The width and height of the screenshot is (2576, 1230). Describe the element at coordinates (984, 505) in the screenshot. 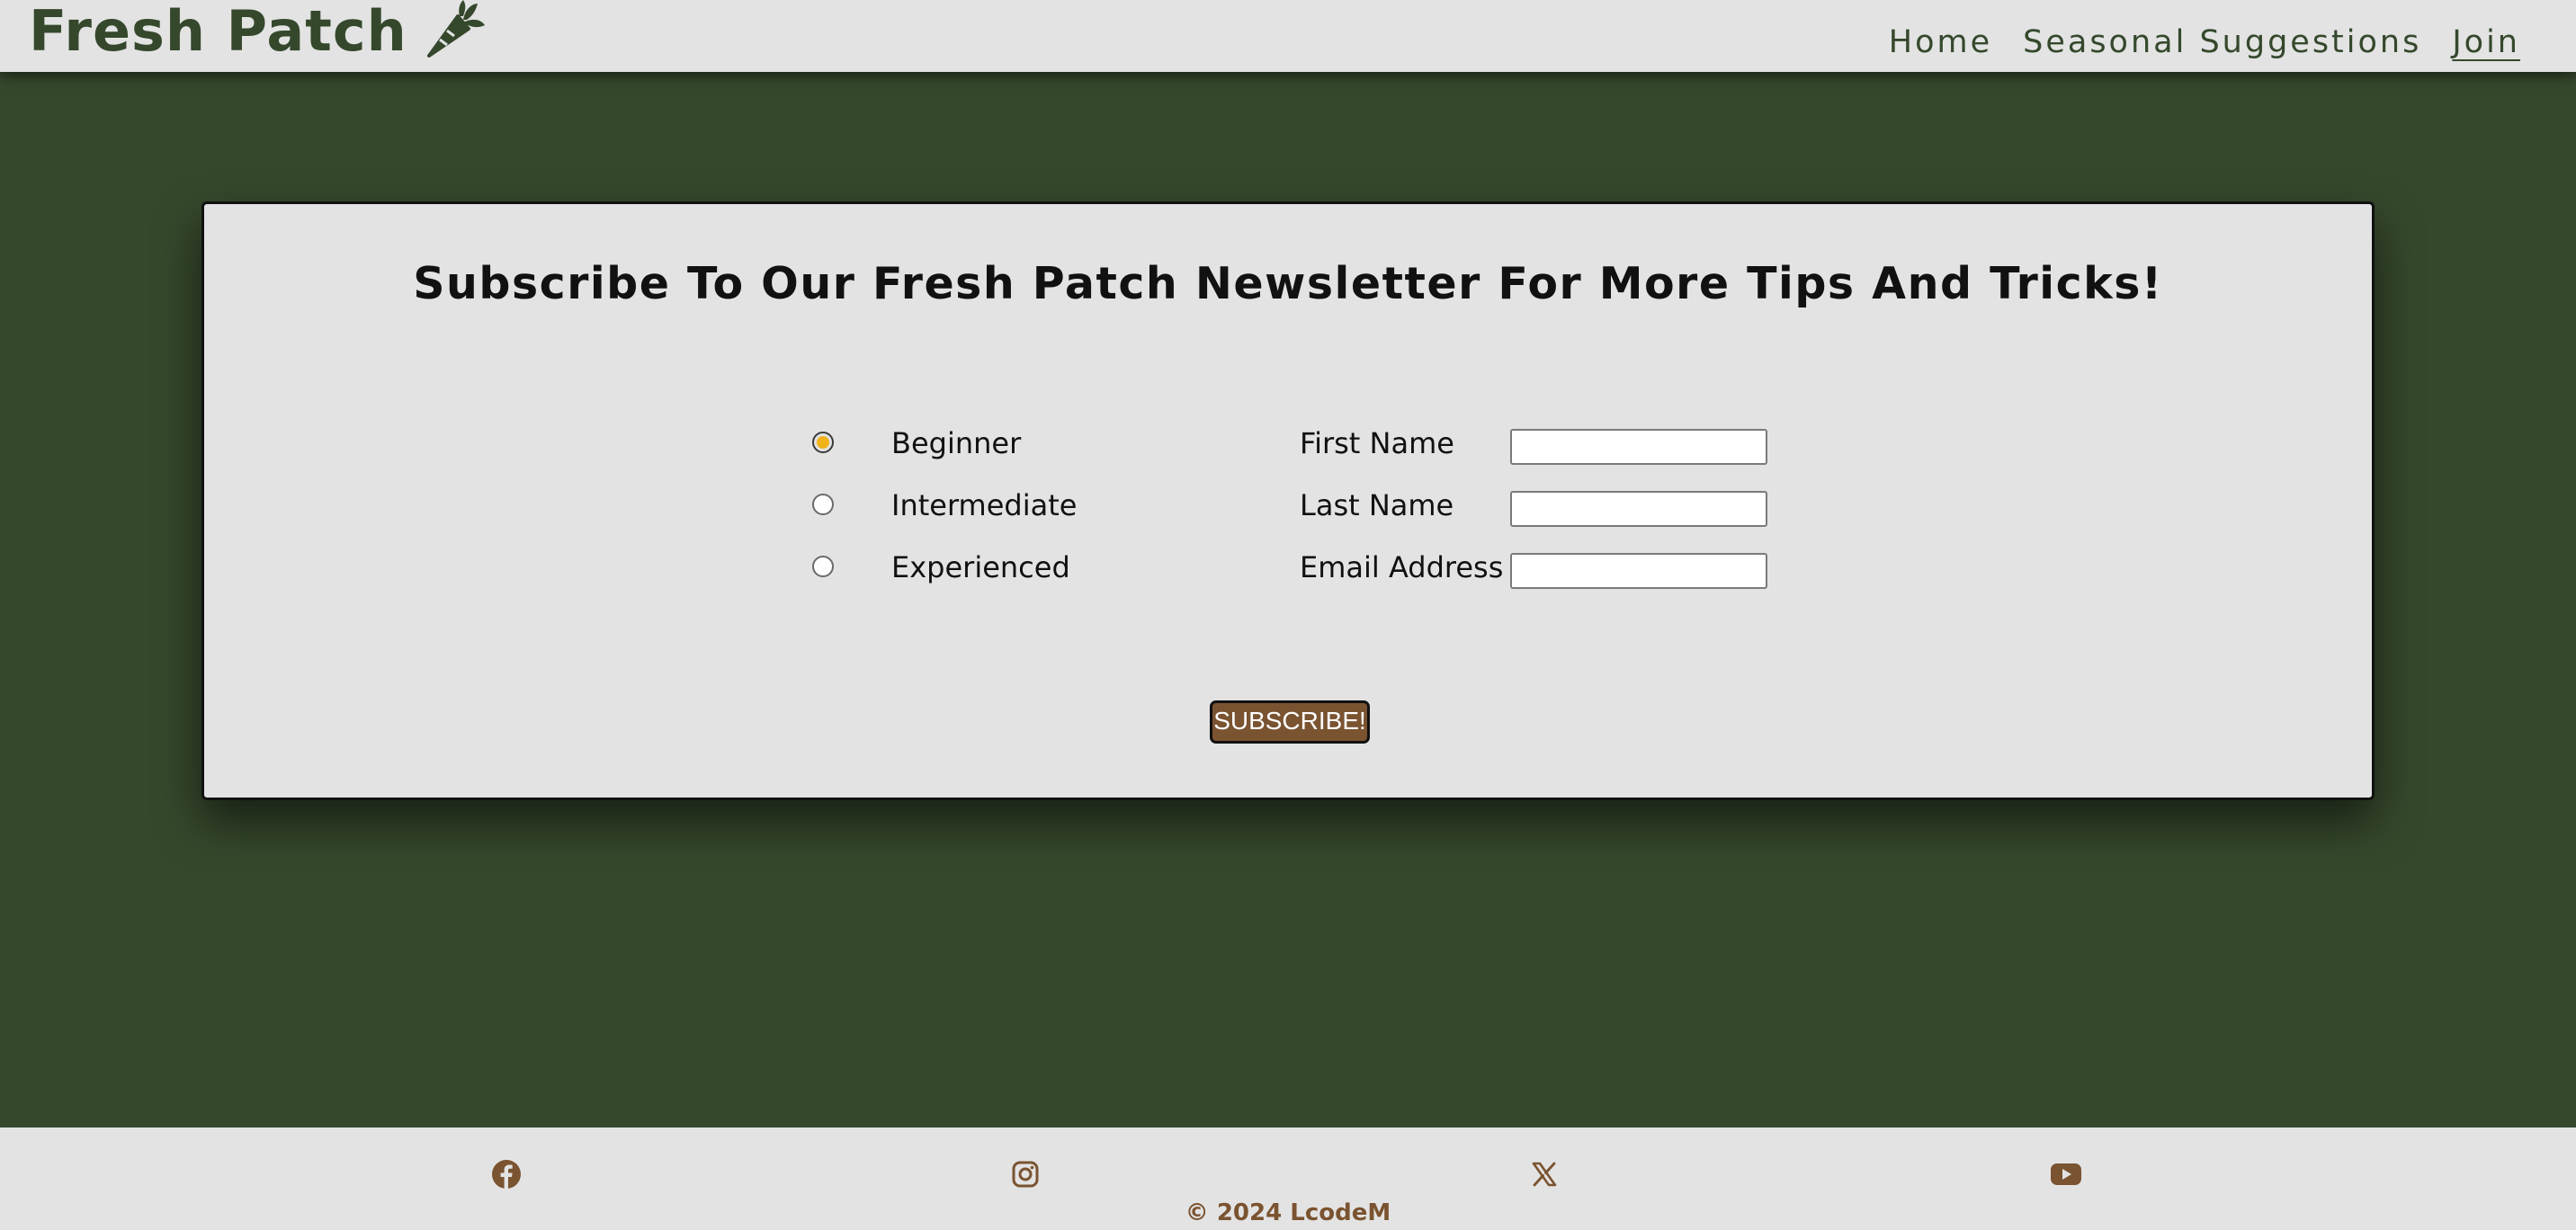

I see `radio-label-intermediate: Intermediate` at that location.